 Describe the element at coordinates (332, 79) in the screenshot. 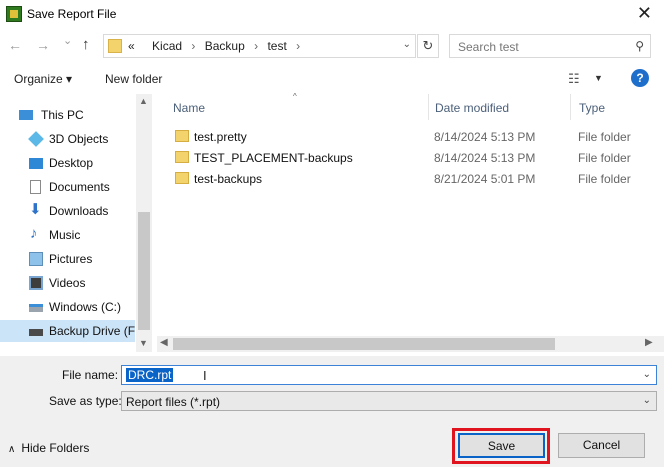

I see `command-bar: Organize ▾ New folder ☷ ▼ ?` at that location.